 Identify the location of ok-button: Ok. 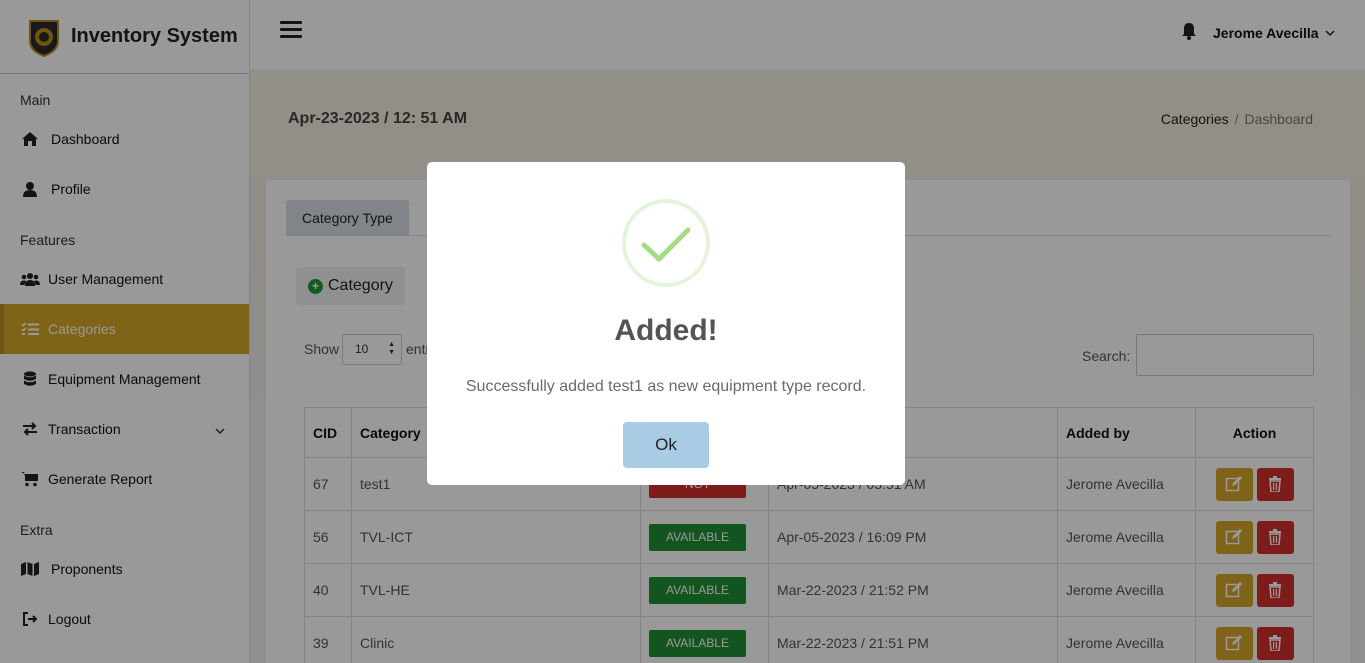
(666, 445).